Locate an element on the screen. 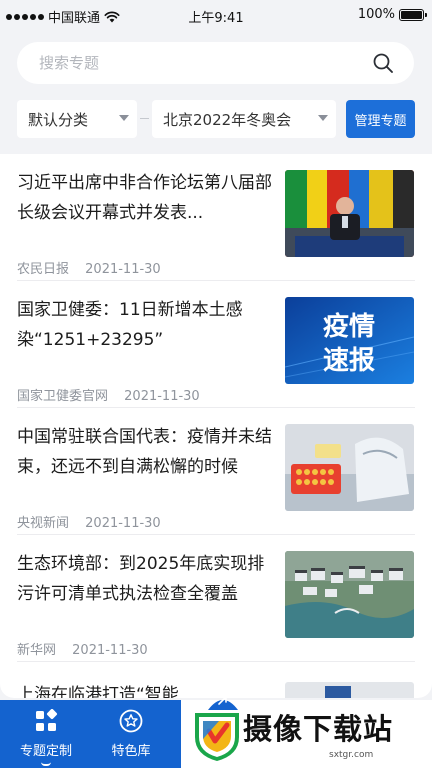 This screenshot has height=768, width=432. search-input is located at coordinates (199, 63).